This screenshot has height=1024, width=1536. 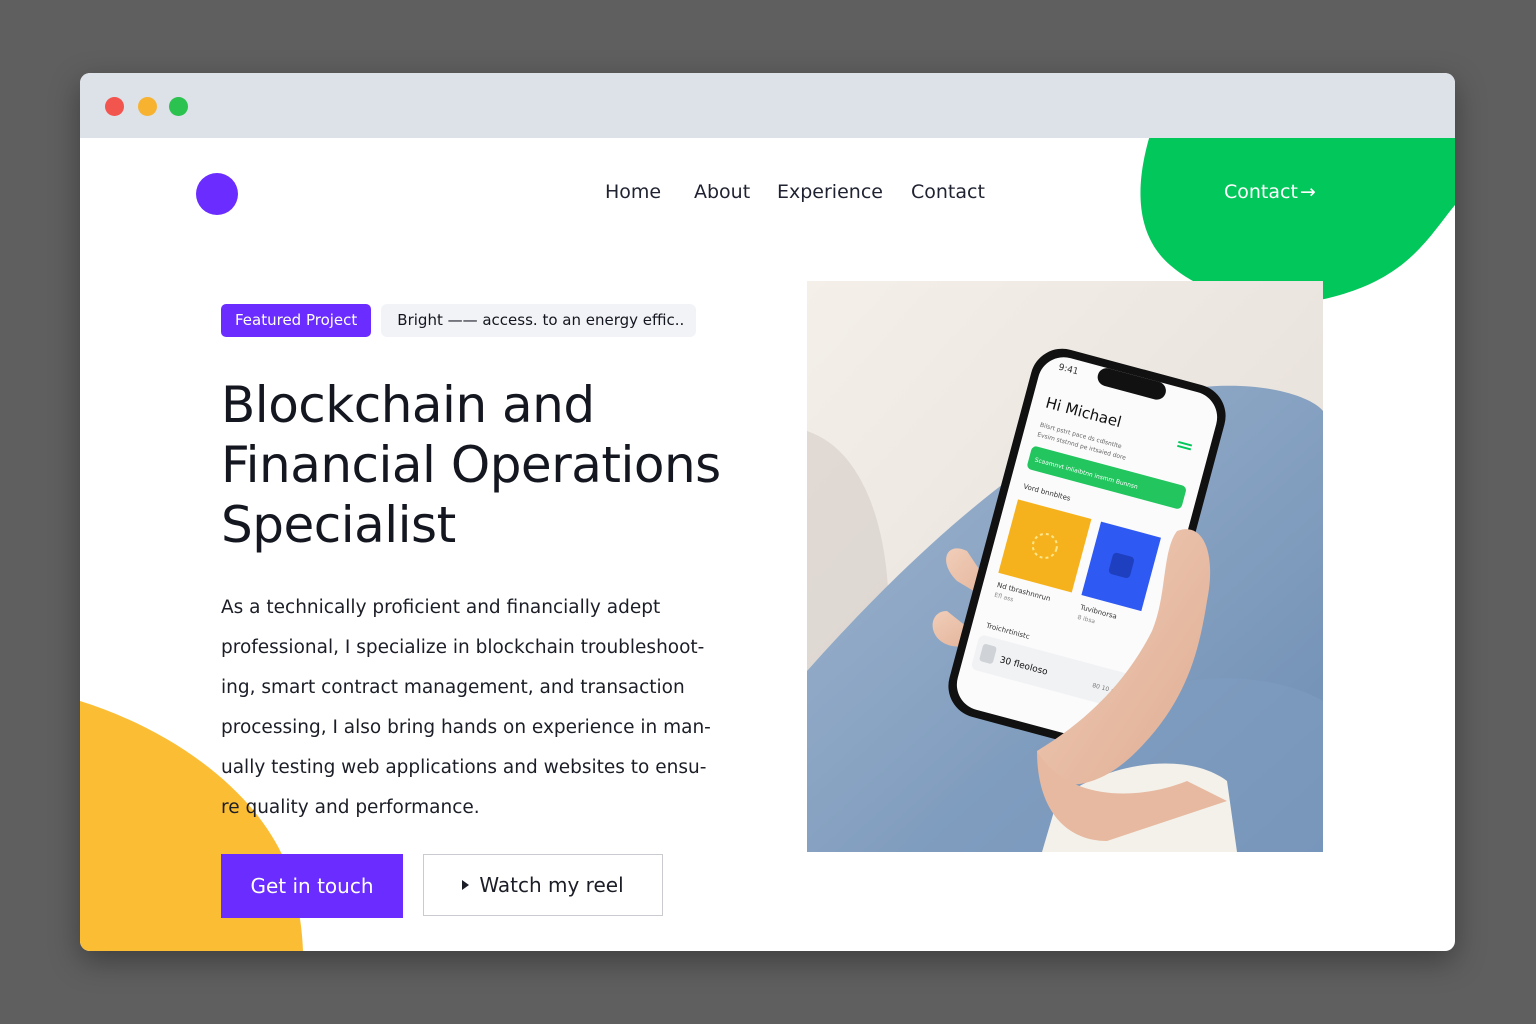 I want to click on contact-cta-label: Contact, so click(x=1261, y=192).